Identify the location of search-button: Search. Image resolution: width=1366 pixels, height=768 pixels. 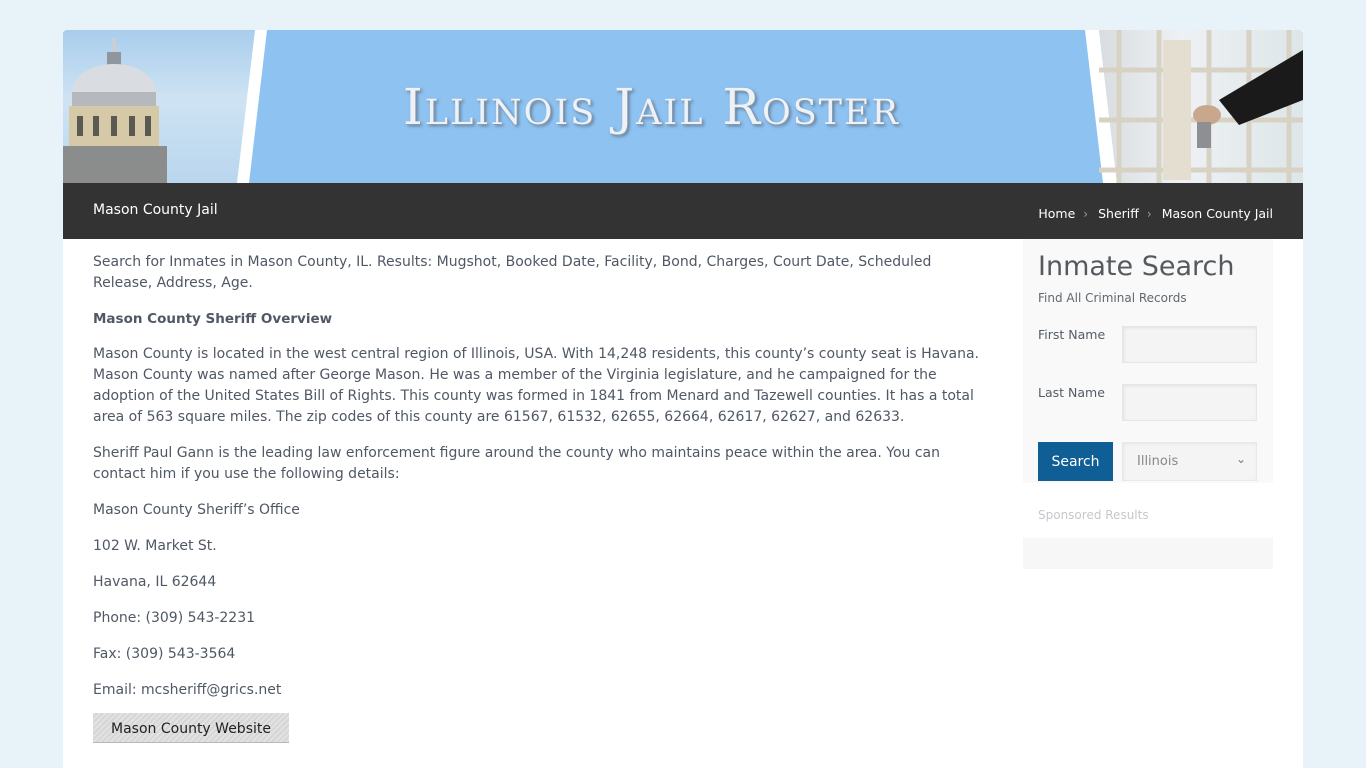
(1075, 461).